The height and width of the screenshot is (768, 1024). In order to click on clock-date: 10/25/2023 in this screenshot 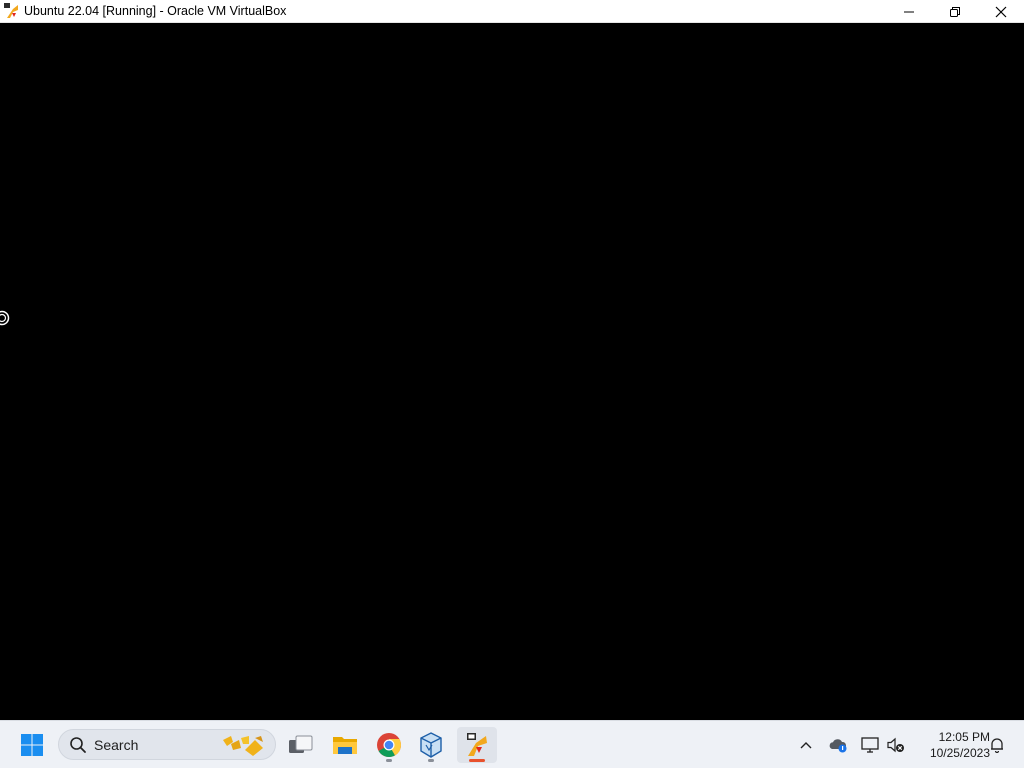, I will do `click(959, 753)`.